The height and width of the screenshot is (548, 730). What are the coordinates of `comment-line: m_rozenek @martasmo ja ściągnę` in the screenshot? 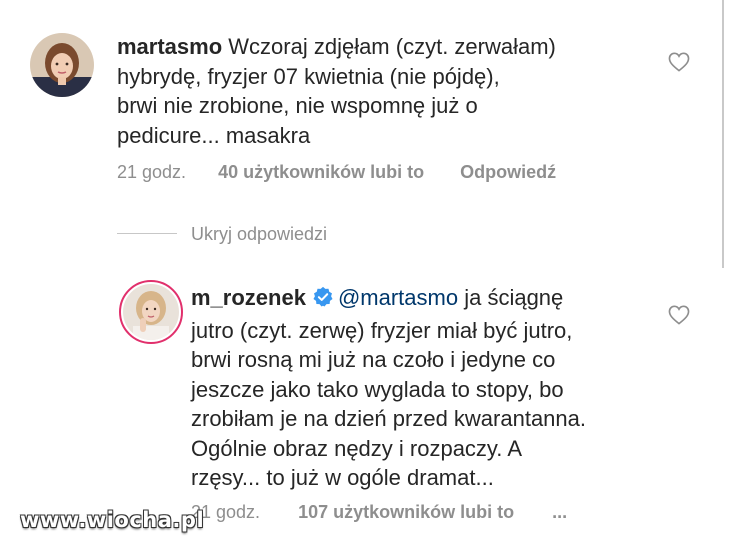 It's located at (426, 299).